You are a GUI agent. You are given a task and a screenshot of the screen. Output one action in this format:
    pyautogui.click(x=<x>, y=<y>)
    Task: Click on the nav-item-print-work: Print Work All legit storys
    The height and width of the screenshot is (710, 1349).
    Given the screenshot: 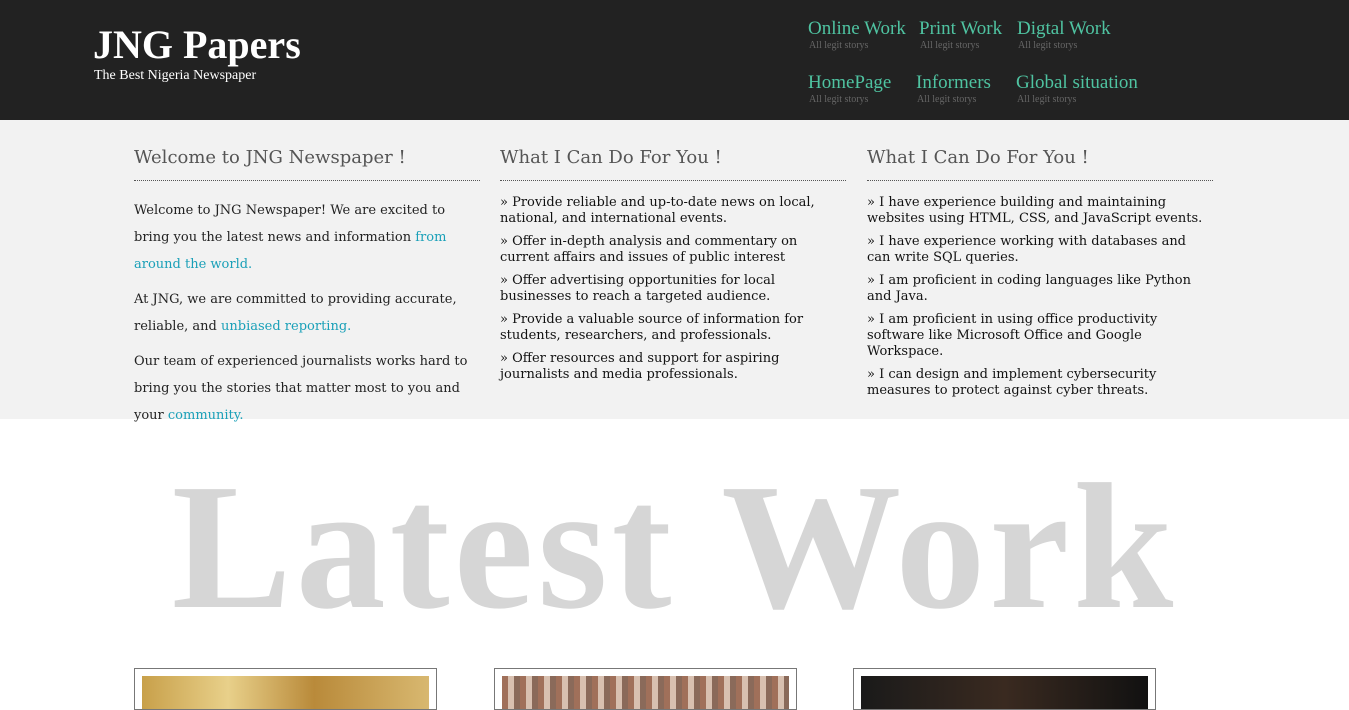 What is the action you would take?
    pyautogui.click(x=960, y=35)
    